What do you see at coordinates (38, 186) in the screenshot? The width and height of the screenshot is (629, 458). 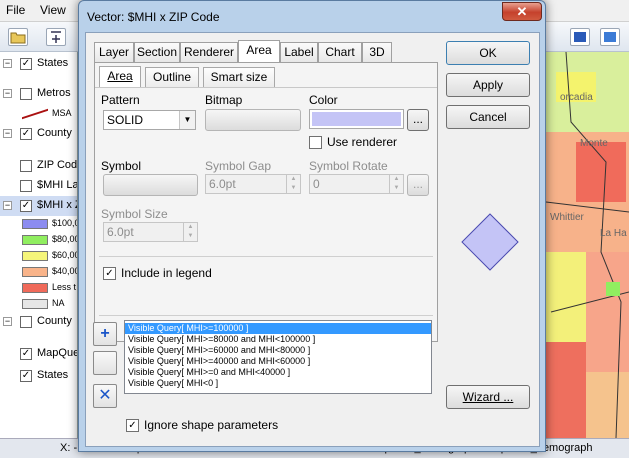 I see `layer-item: $MHI La` at bounding box center [38, 186].